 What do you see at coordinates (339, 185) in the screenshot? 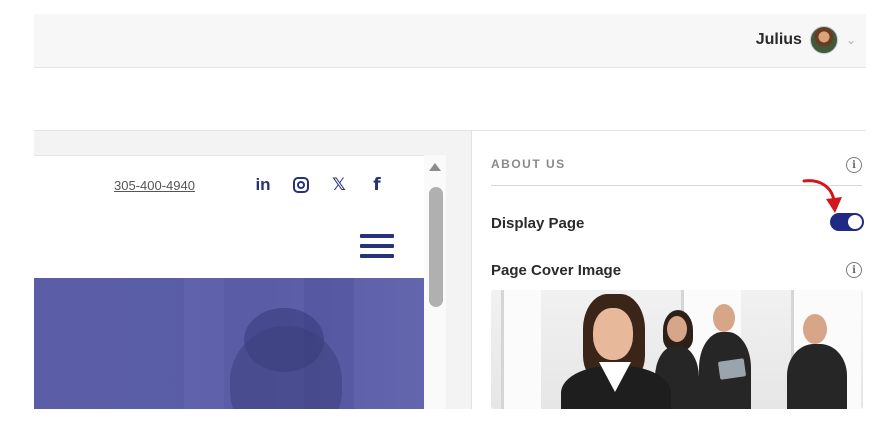
I see `x-twitter-icon: 𝕏` at bounding box center [339, 185].